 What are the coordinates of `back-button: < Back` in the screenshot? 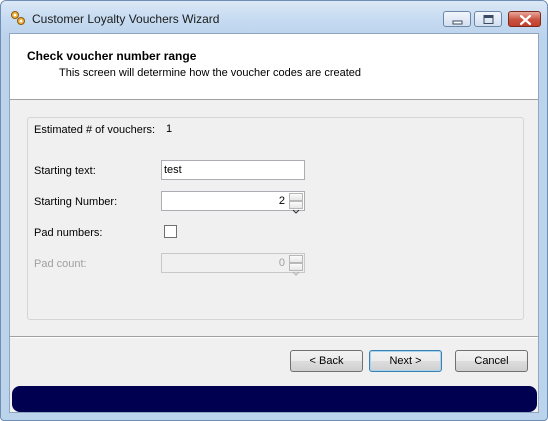 It's located at (326, 361).